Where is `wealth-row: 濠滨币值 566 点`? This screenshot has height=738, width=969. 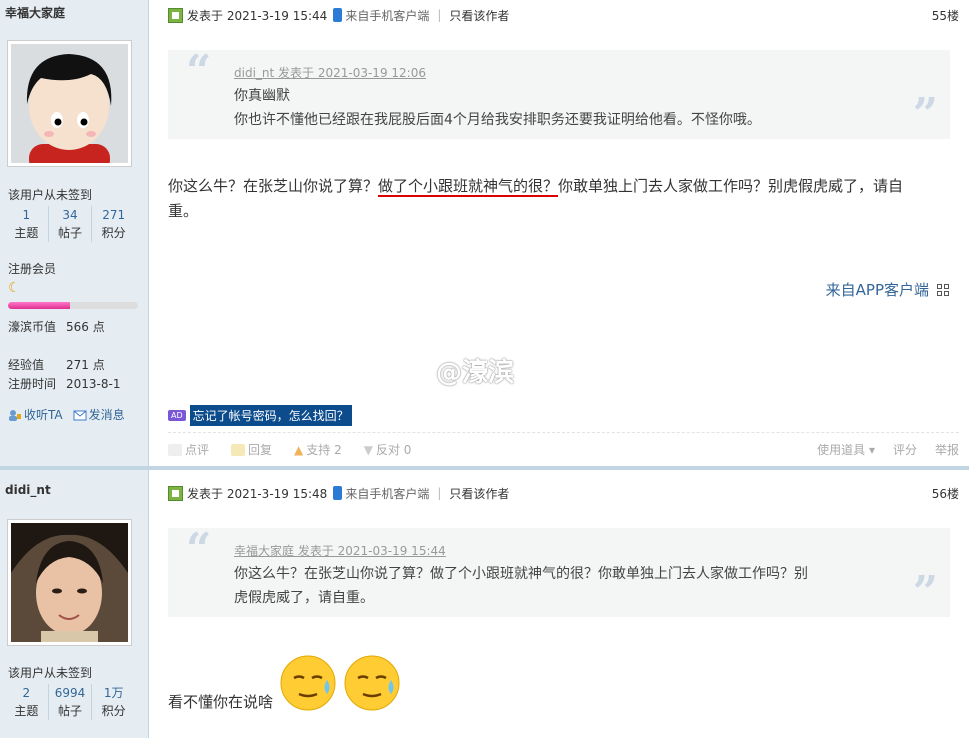 wealth-row: 濠滨币值 566 点 is located at coordinates (56, 326).